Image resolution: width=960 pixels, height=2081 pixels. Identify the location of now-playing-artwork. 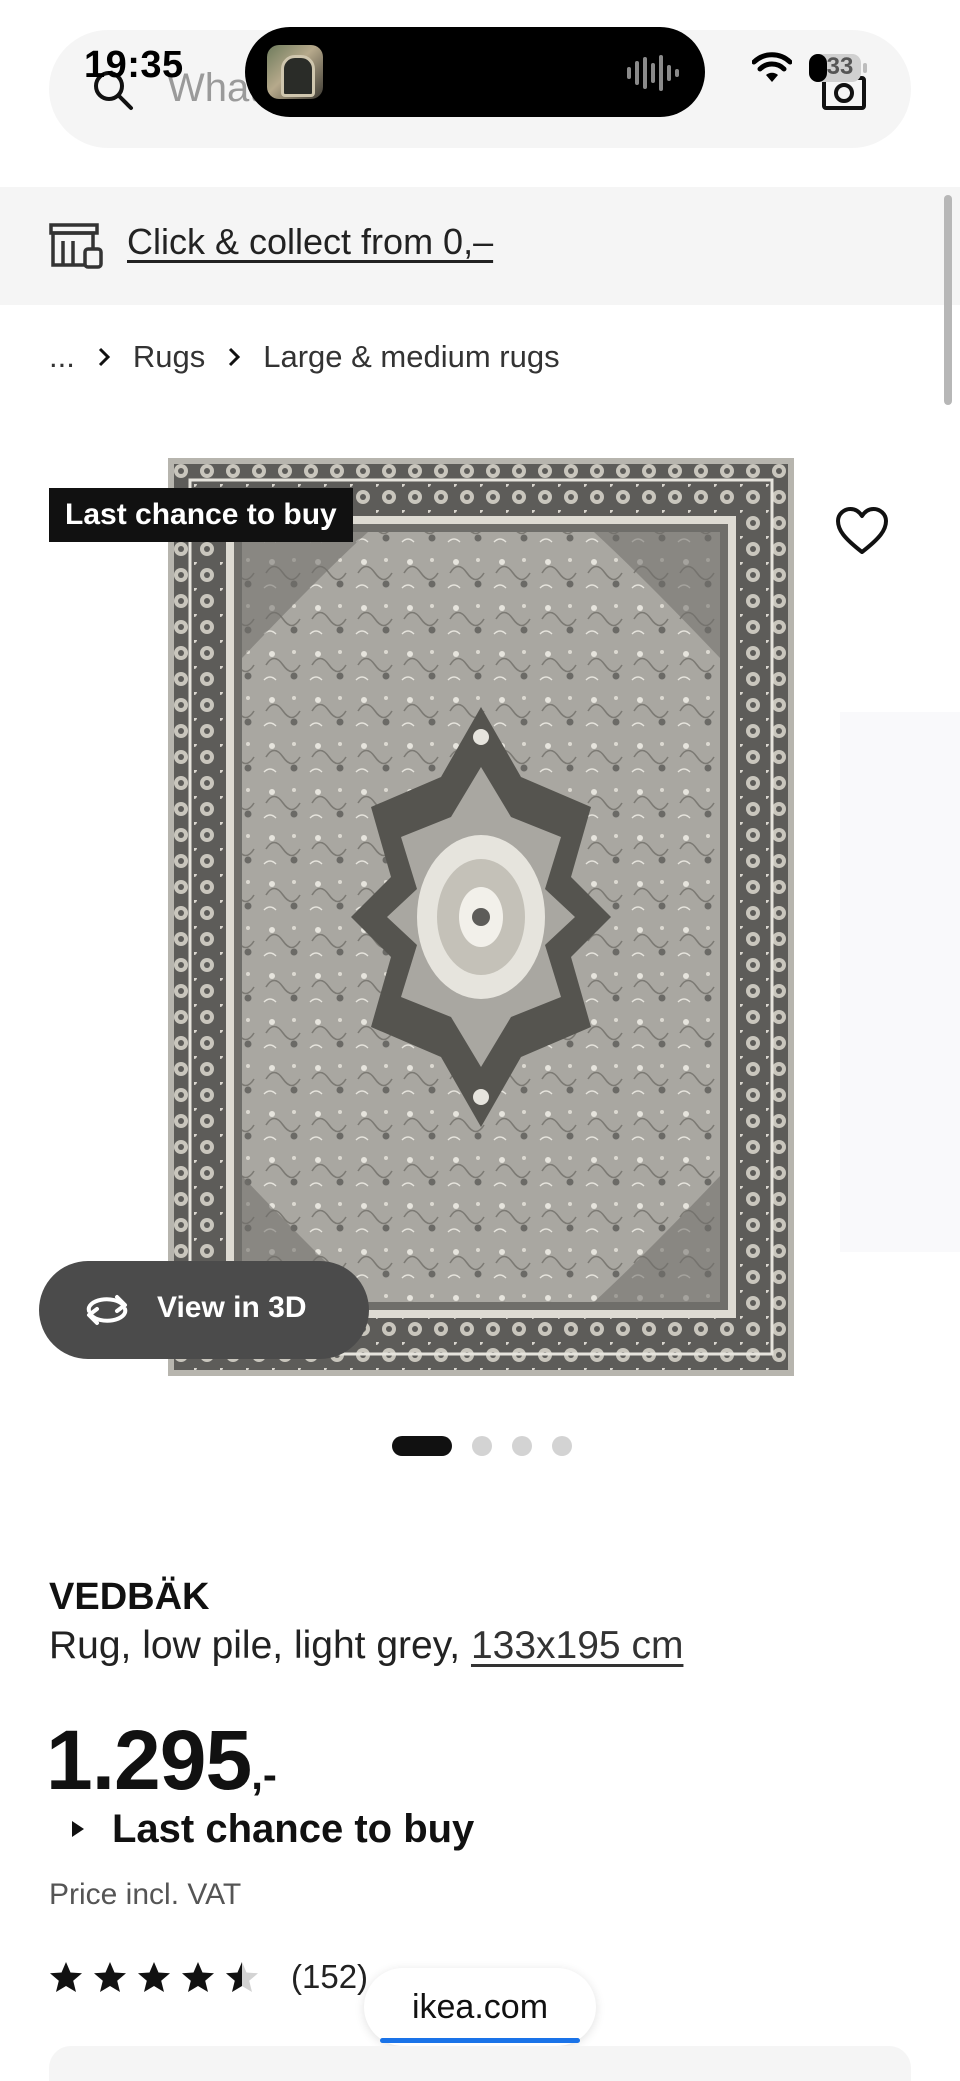
(295, 72).